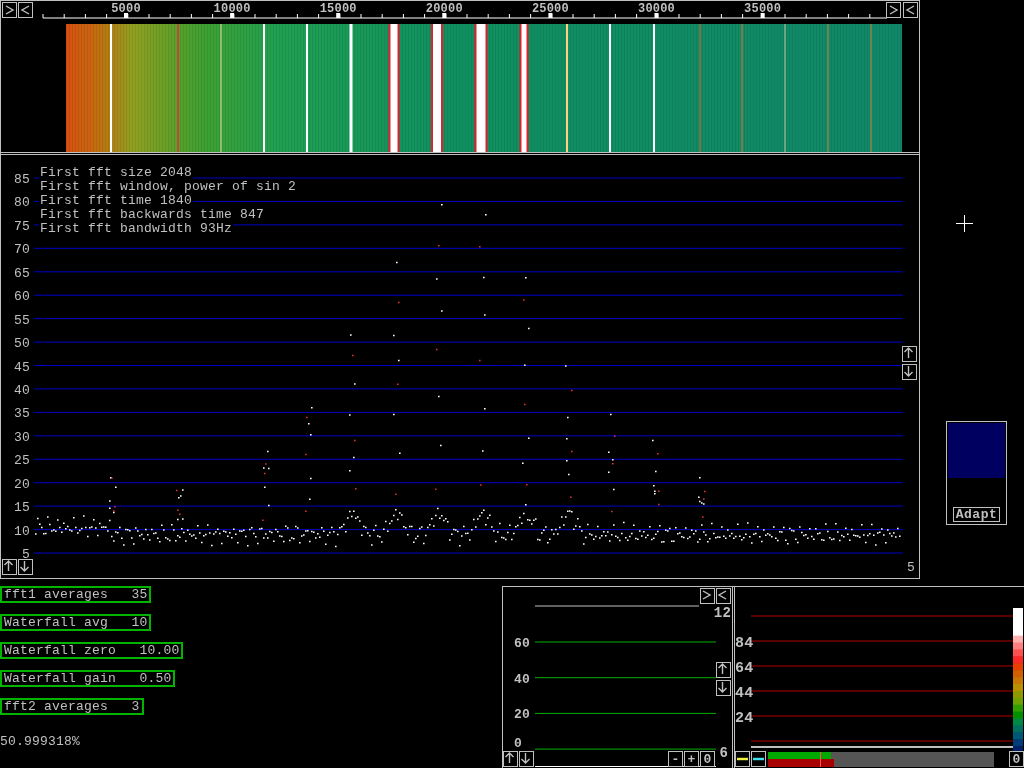  Describe the element at coordinates (22, 508) in the screenshot. I see `axis-label: 15` at that location.